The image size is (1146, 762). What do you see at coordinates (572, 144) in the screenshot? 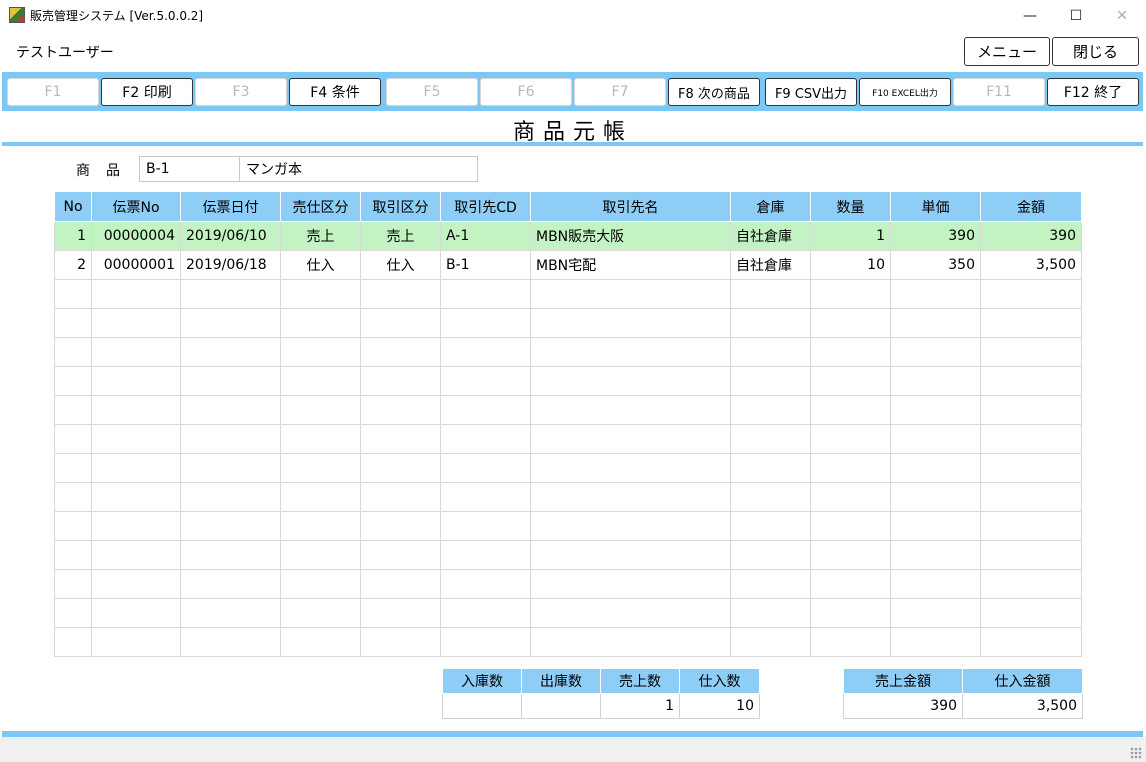
I see `title-divider` at bounding box center [572, 144].